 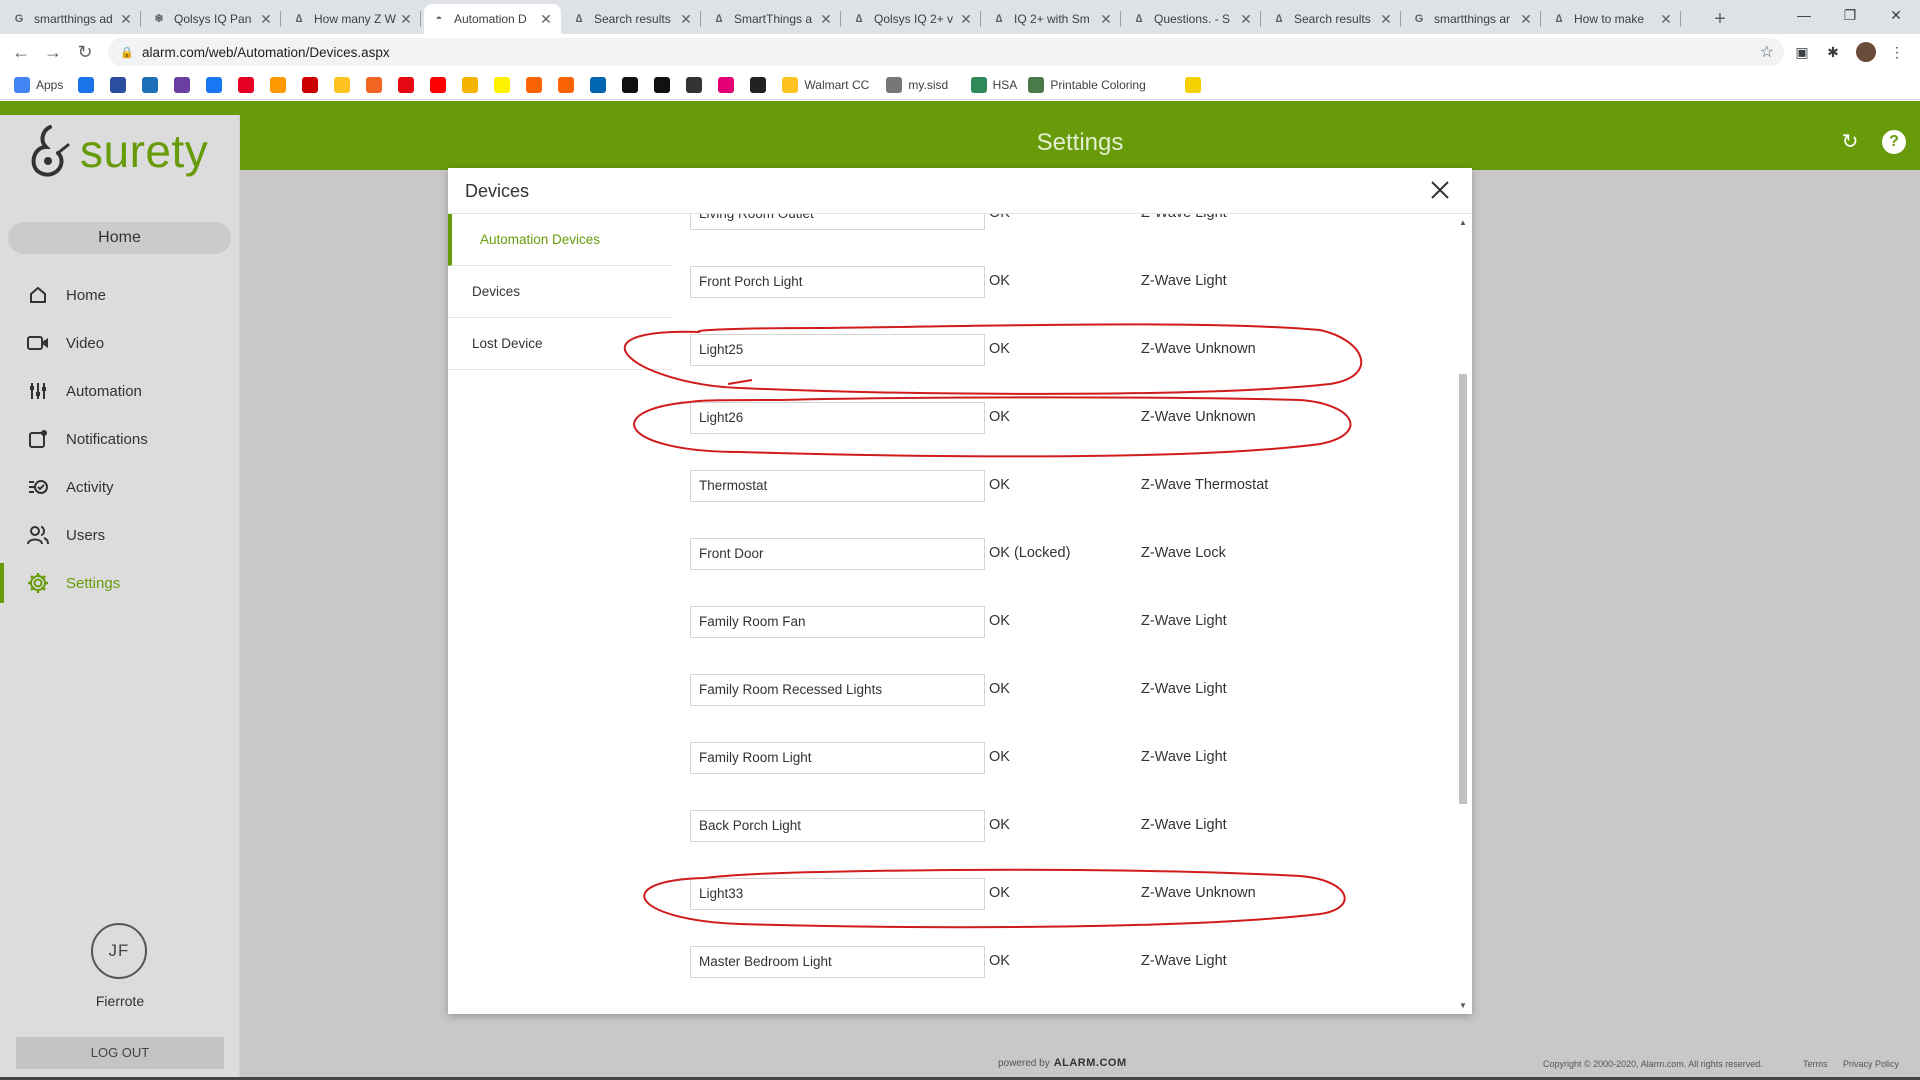 I want to click on close-icon, so click(x=1440, y=190).